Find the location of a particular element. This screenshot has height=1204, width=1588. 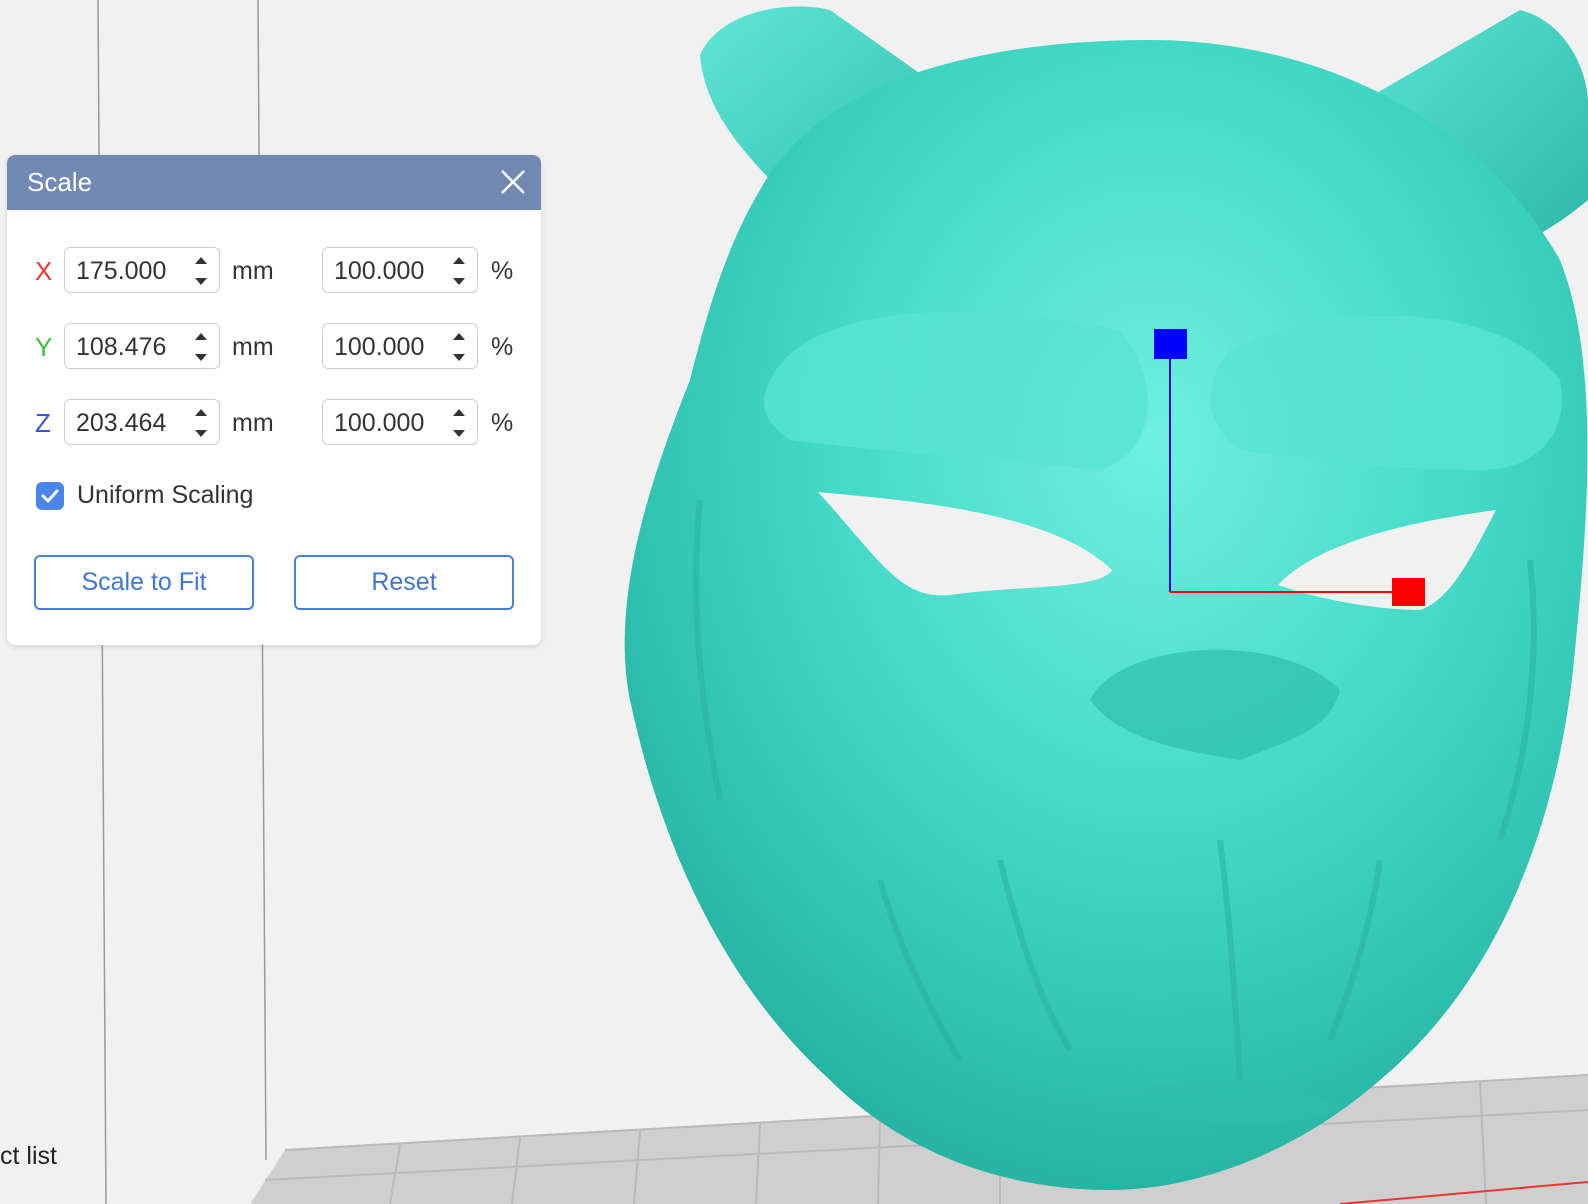

size-z-unit: mm is located at coordinates (253, 423).